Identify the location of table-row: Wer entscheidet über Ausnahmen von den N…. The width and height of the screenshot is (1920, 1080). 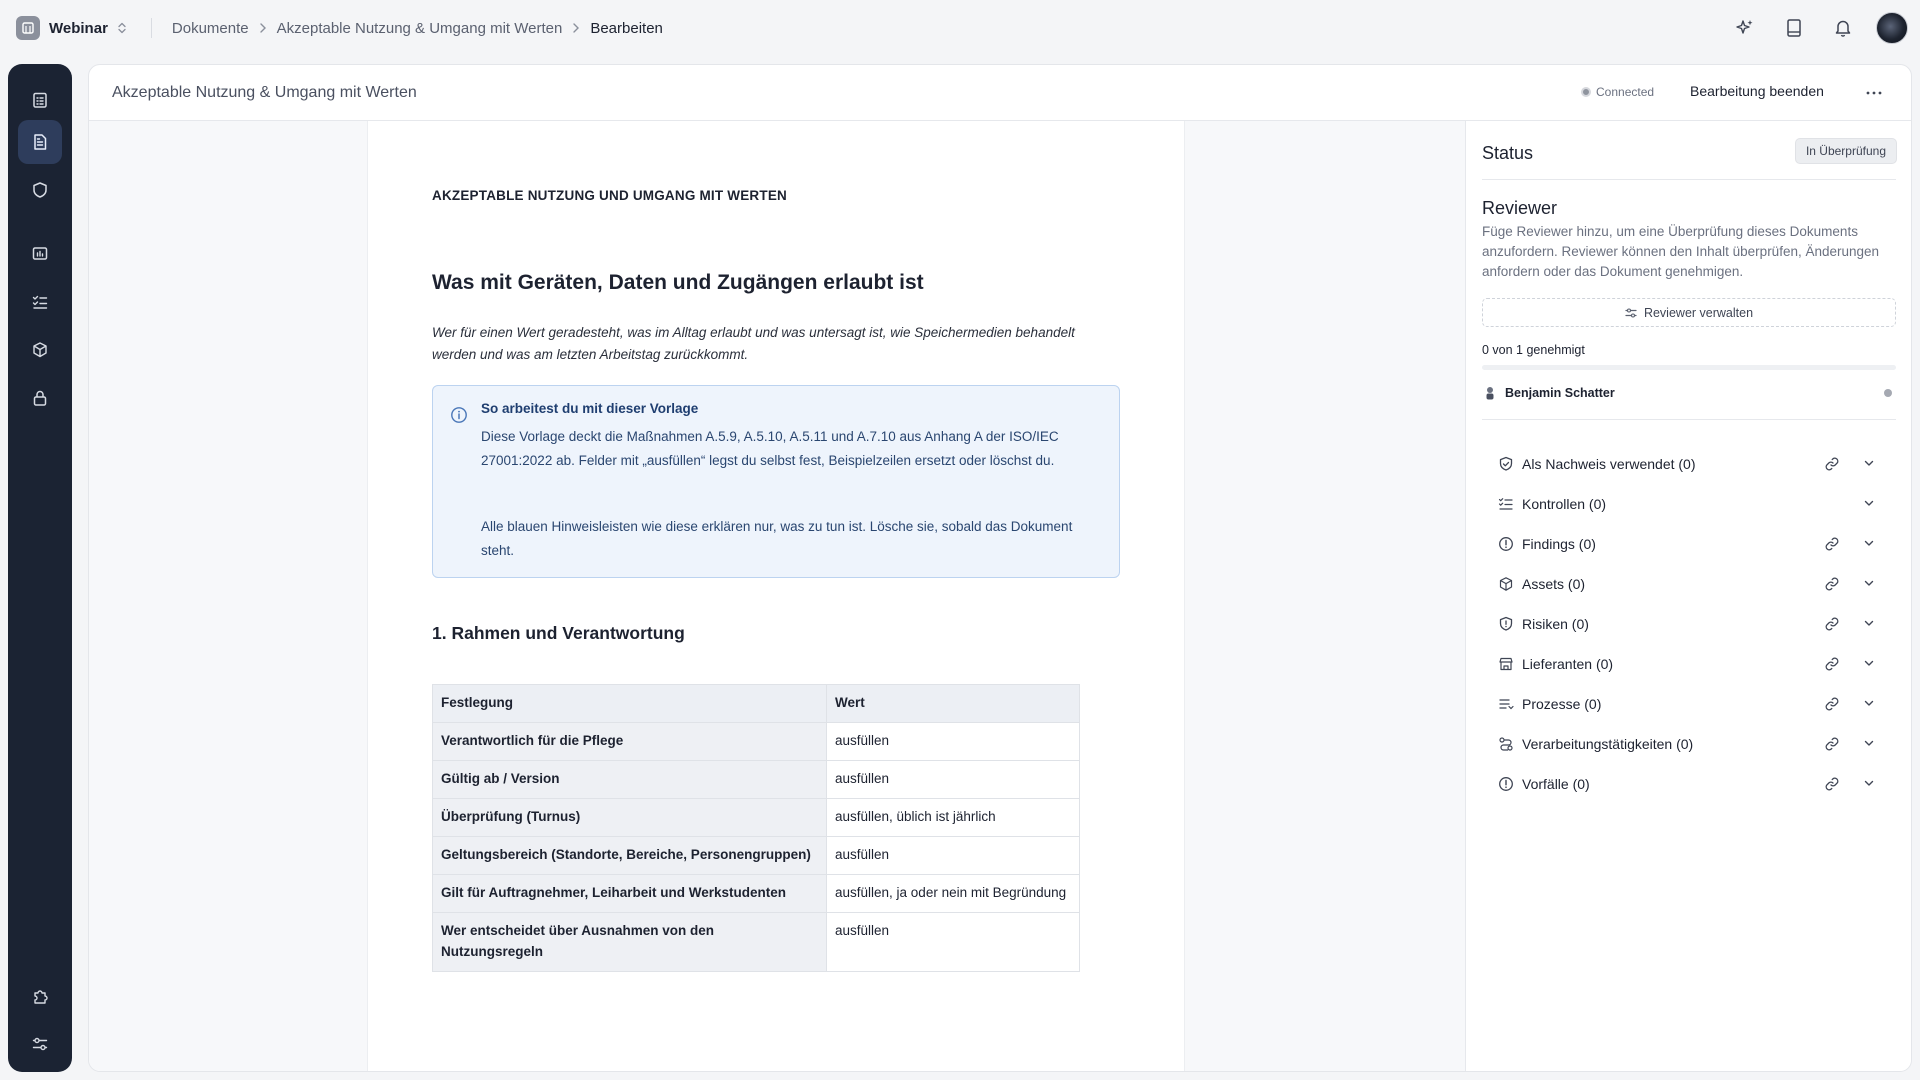
(756, 942).